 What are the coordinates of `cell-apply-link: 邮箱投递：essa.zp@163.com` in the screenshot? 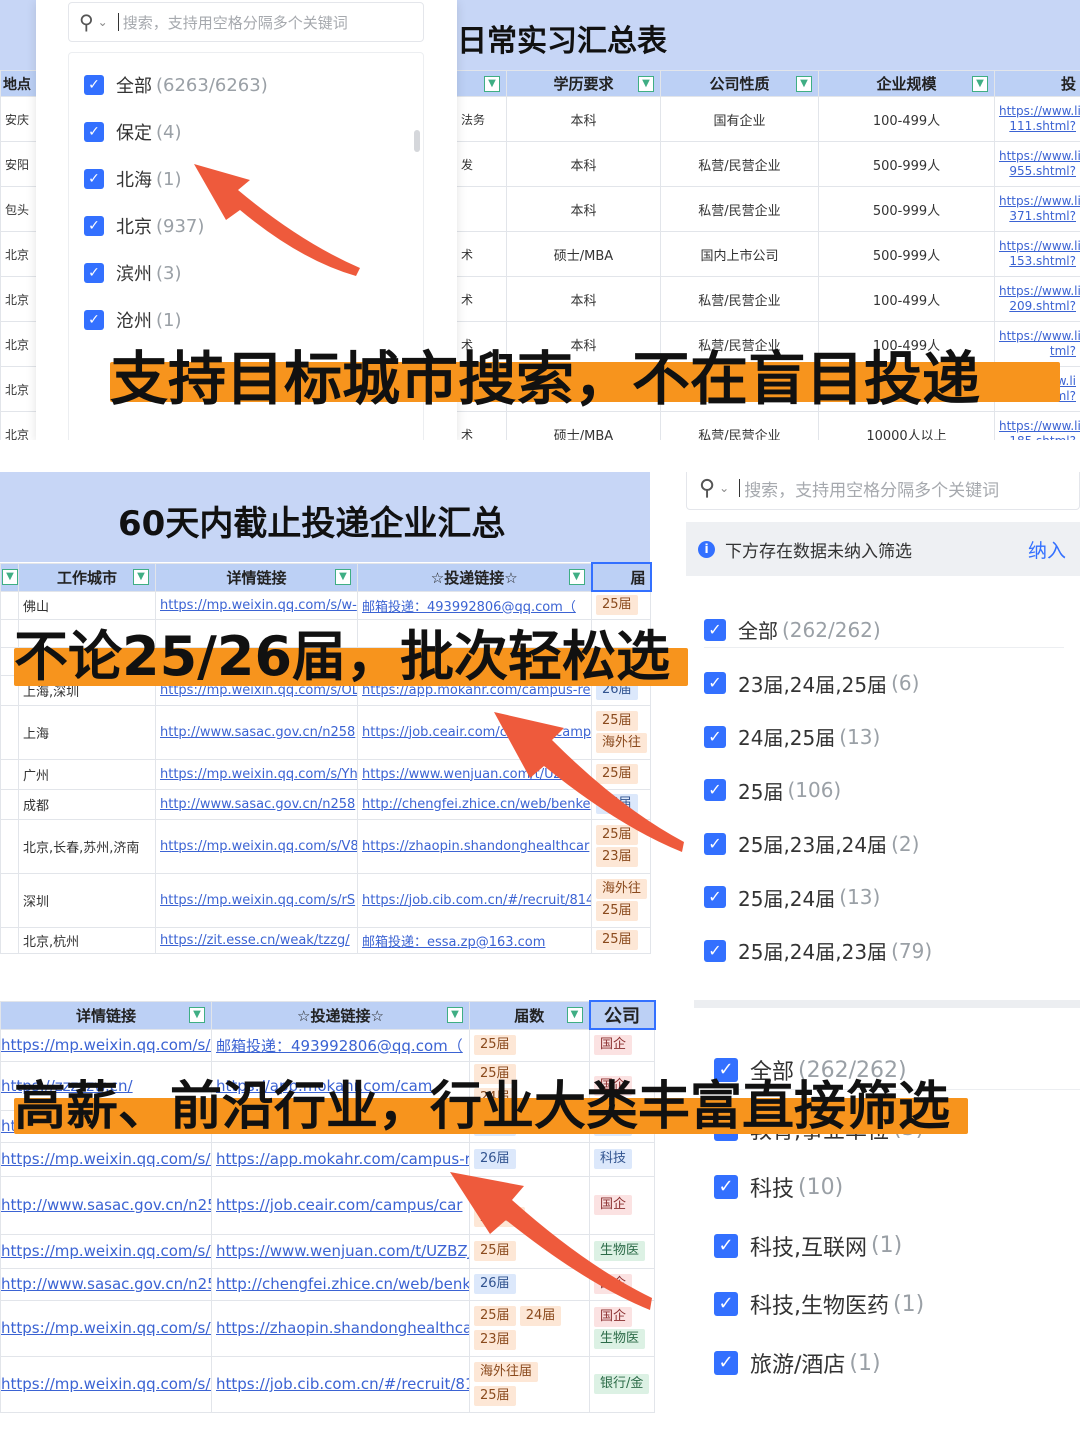 It's located at (474, 940).